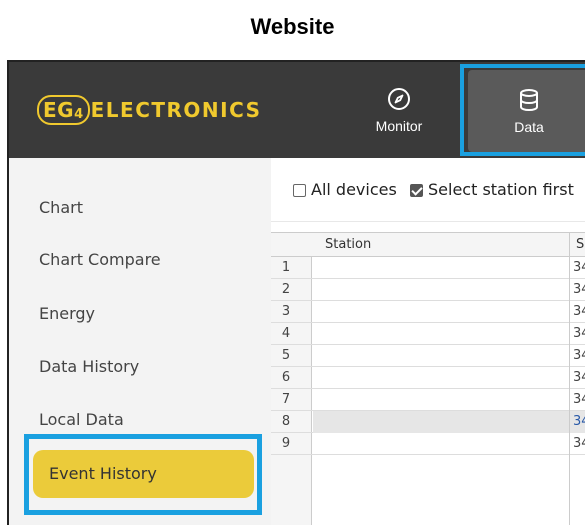  Describe the element at coordinates (103, 473) in the screenshot. I see `sidebar-item-event-history-label: Event History` at that location.